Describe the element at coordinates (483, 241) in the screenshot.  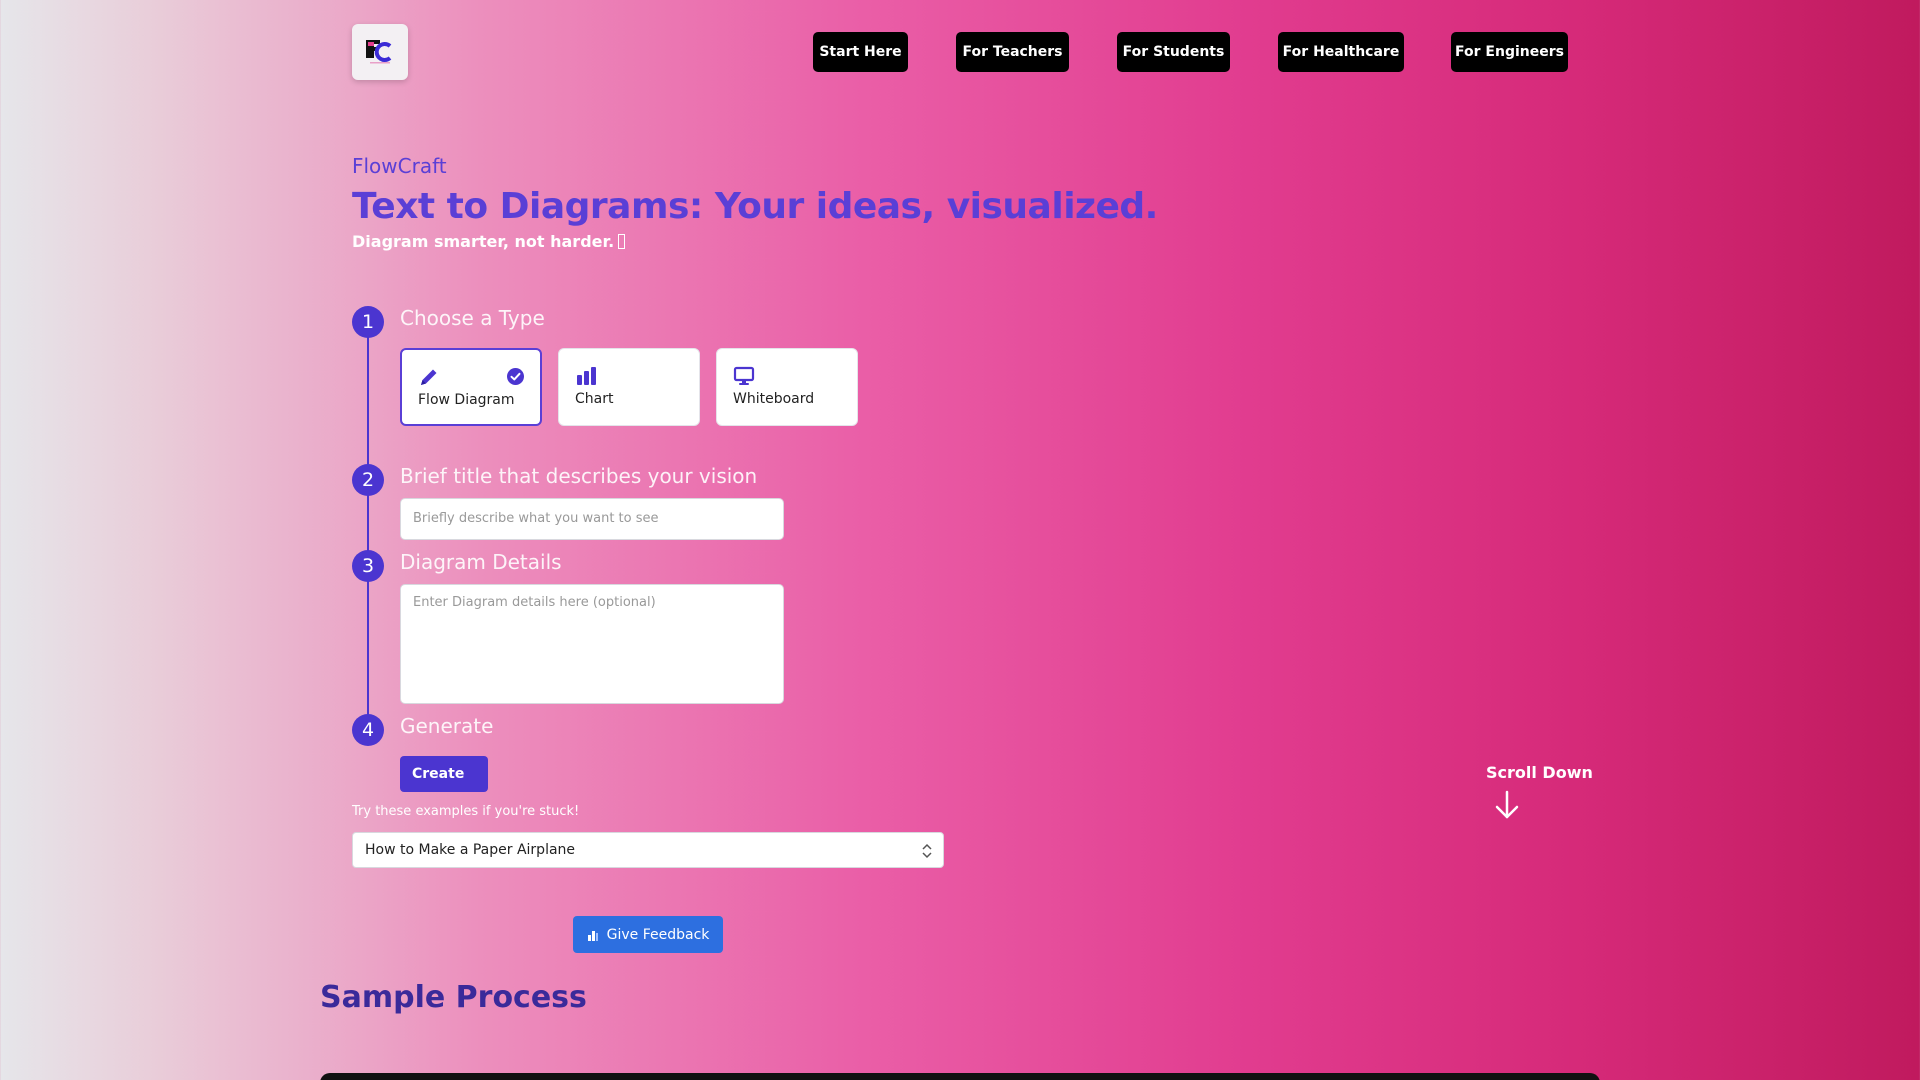
I see `tagline-text: Diagram smarter, not harder.` at that location.